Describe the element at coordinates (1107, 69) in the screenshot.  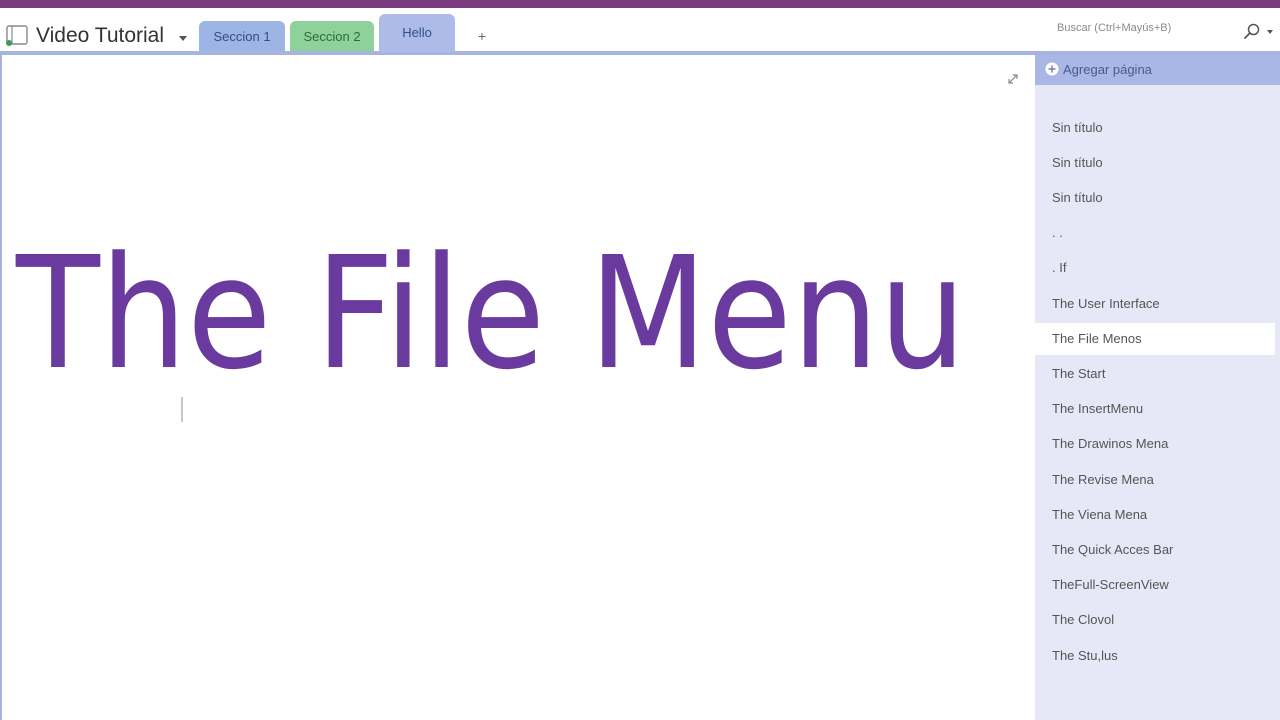
I see `add-page-label: Agregar página` at that location.